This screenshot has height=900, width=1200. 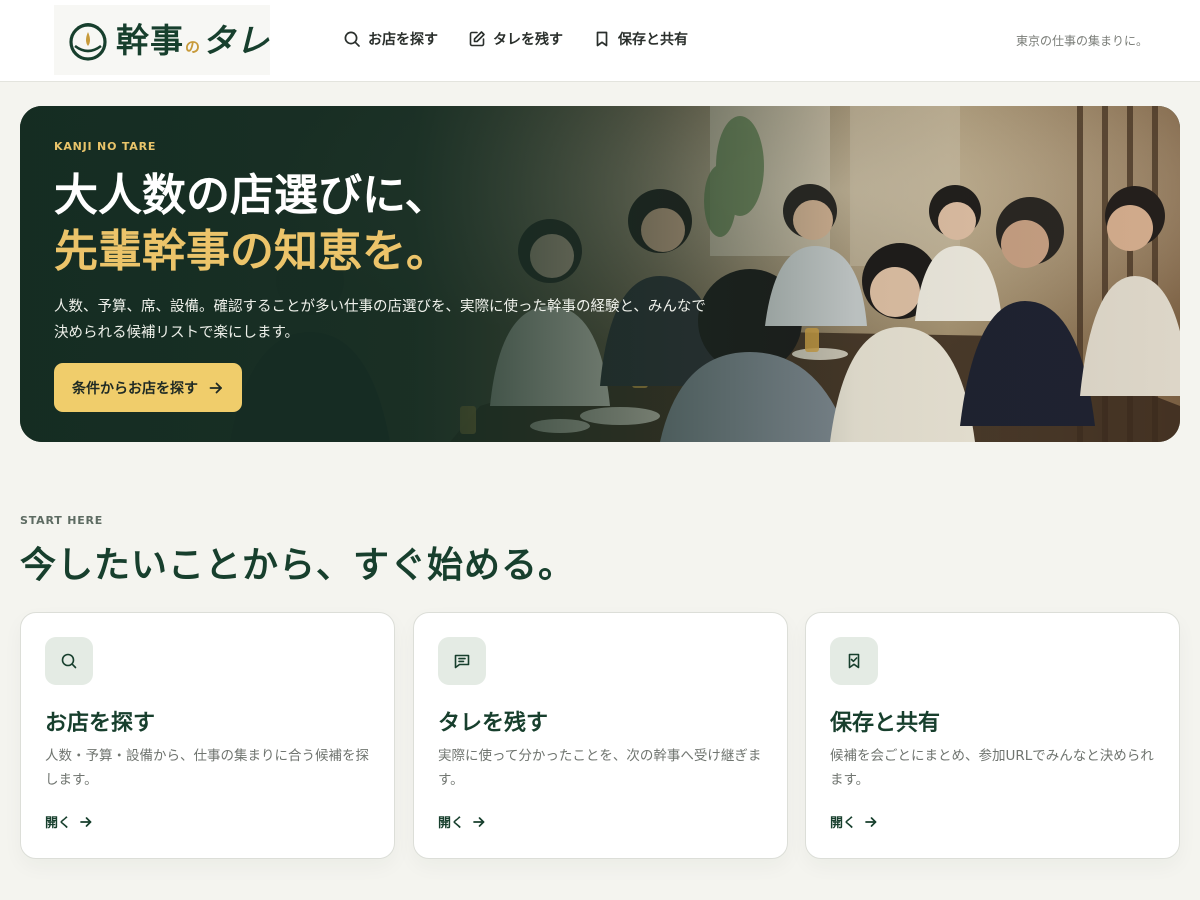 I want to click on nav-item-label: 保存と共有, so click(x=653, y=40).